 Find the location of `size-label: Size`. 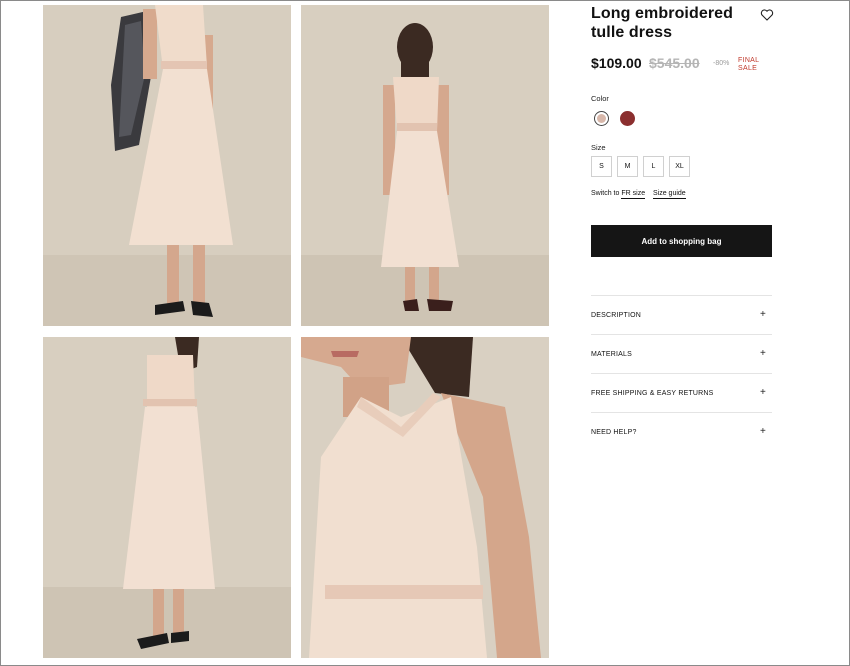

size-label: Size is located at coordinates (598, 147).